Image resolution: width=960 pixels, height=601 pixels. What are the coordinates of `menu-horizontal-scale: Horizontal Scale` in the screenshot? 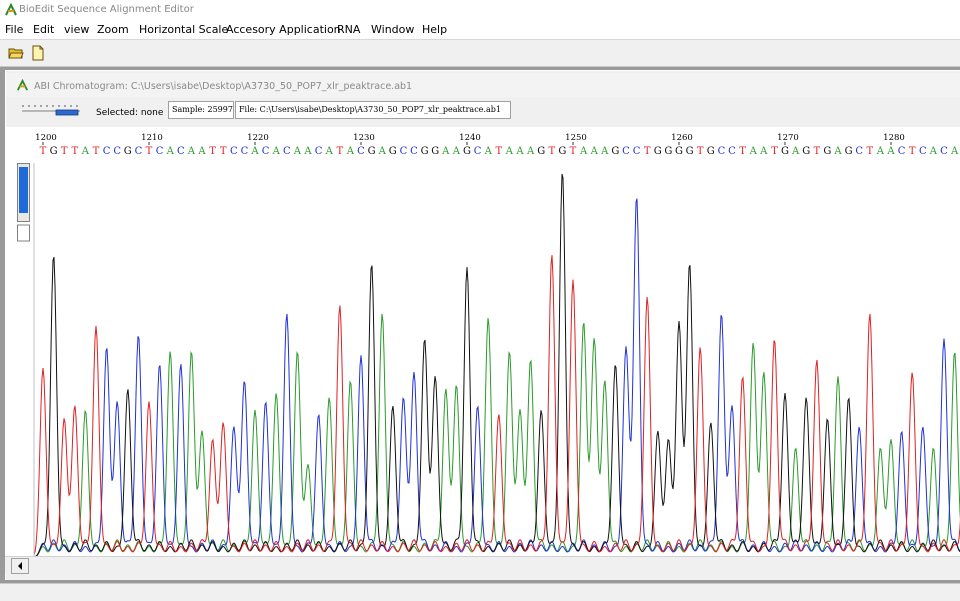 It's located at (183, 29).